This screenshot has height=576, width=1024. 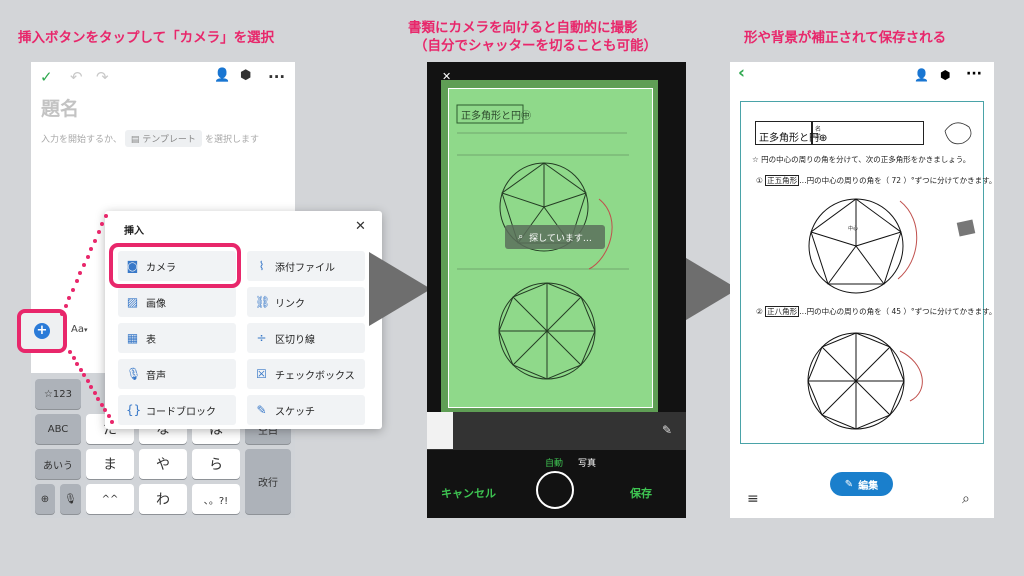 I want to click on enter-key: 改行, so click(x=268, y=481).